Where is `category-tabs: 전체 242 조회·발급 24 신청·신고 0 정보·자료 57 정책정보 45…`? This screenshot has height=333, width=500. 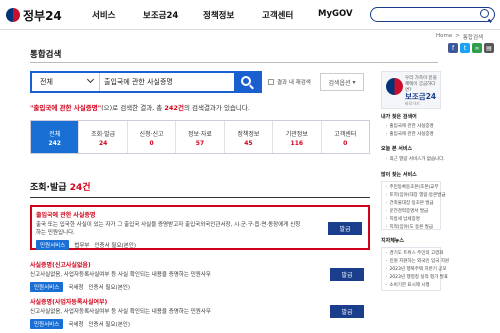
category-tabs: 전체 242 조회·발급 24 신청·신고 0 정보·자료 57 정책정보 45… is located at coordinates (200, 137).